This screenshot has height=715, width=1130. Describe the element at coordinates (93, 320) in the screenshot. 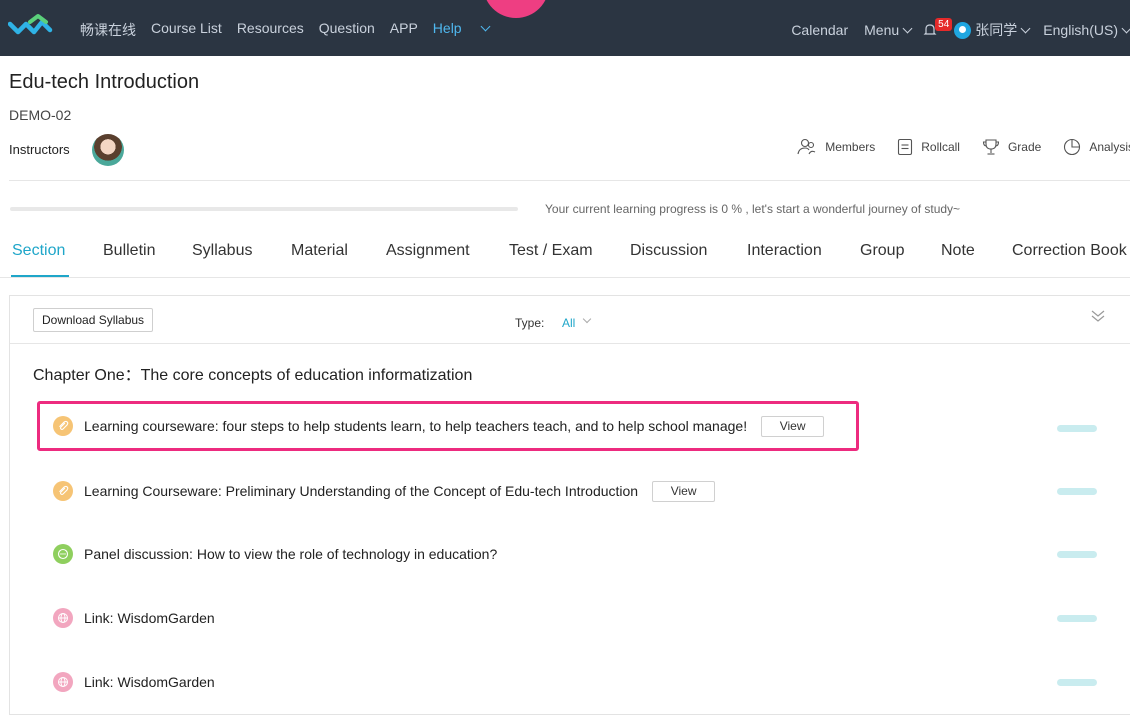

I see `download-syllabus-button: Download Syllabus` at that location.